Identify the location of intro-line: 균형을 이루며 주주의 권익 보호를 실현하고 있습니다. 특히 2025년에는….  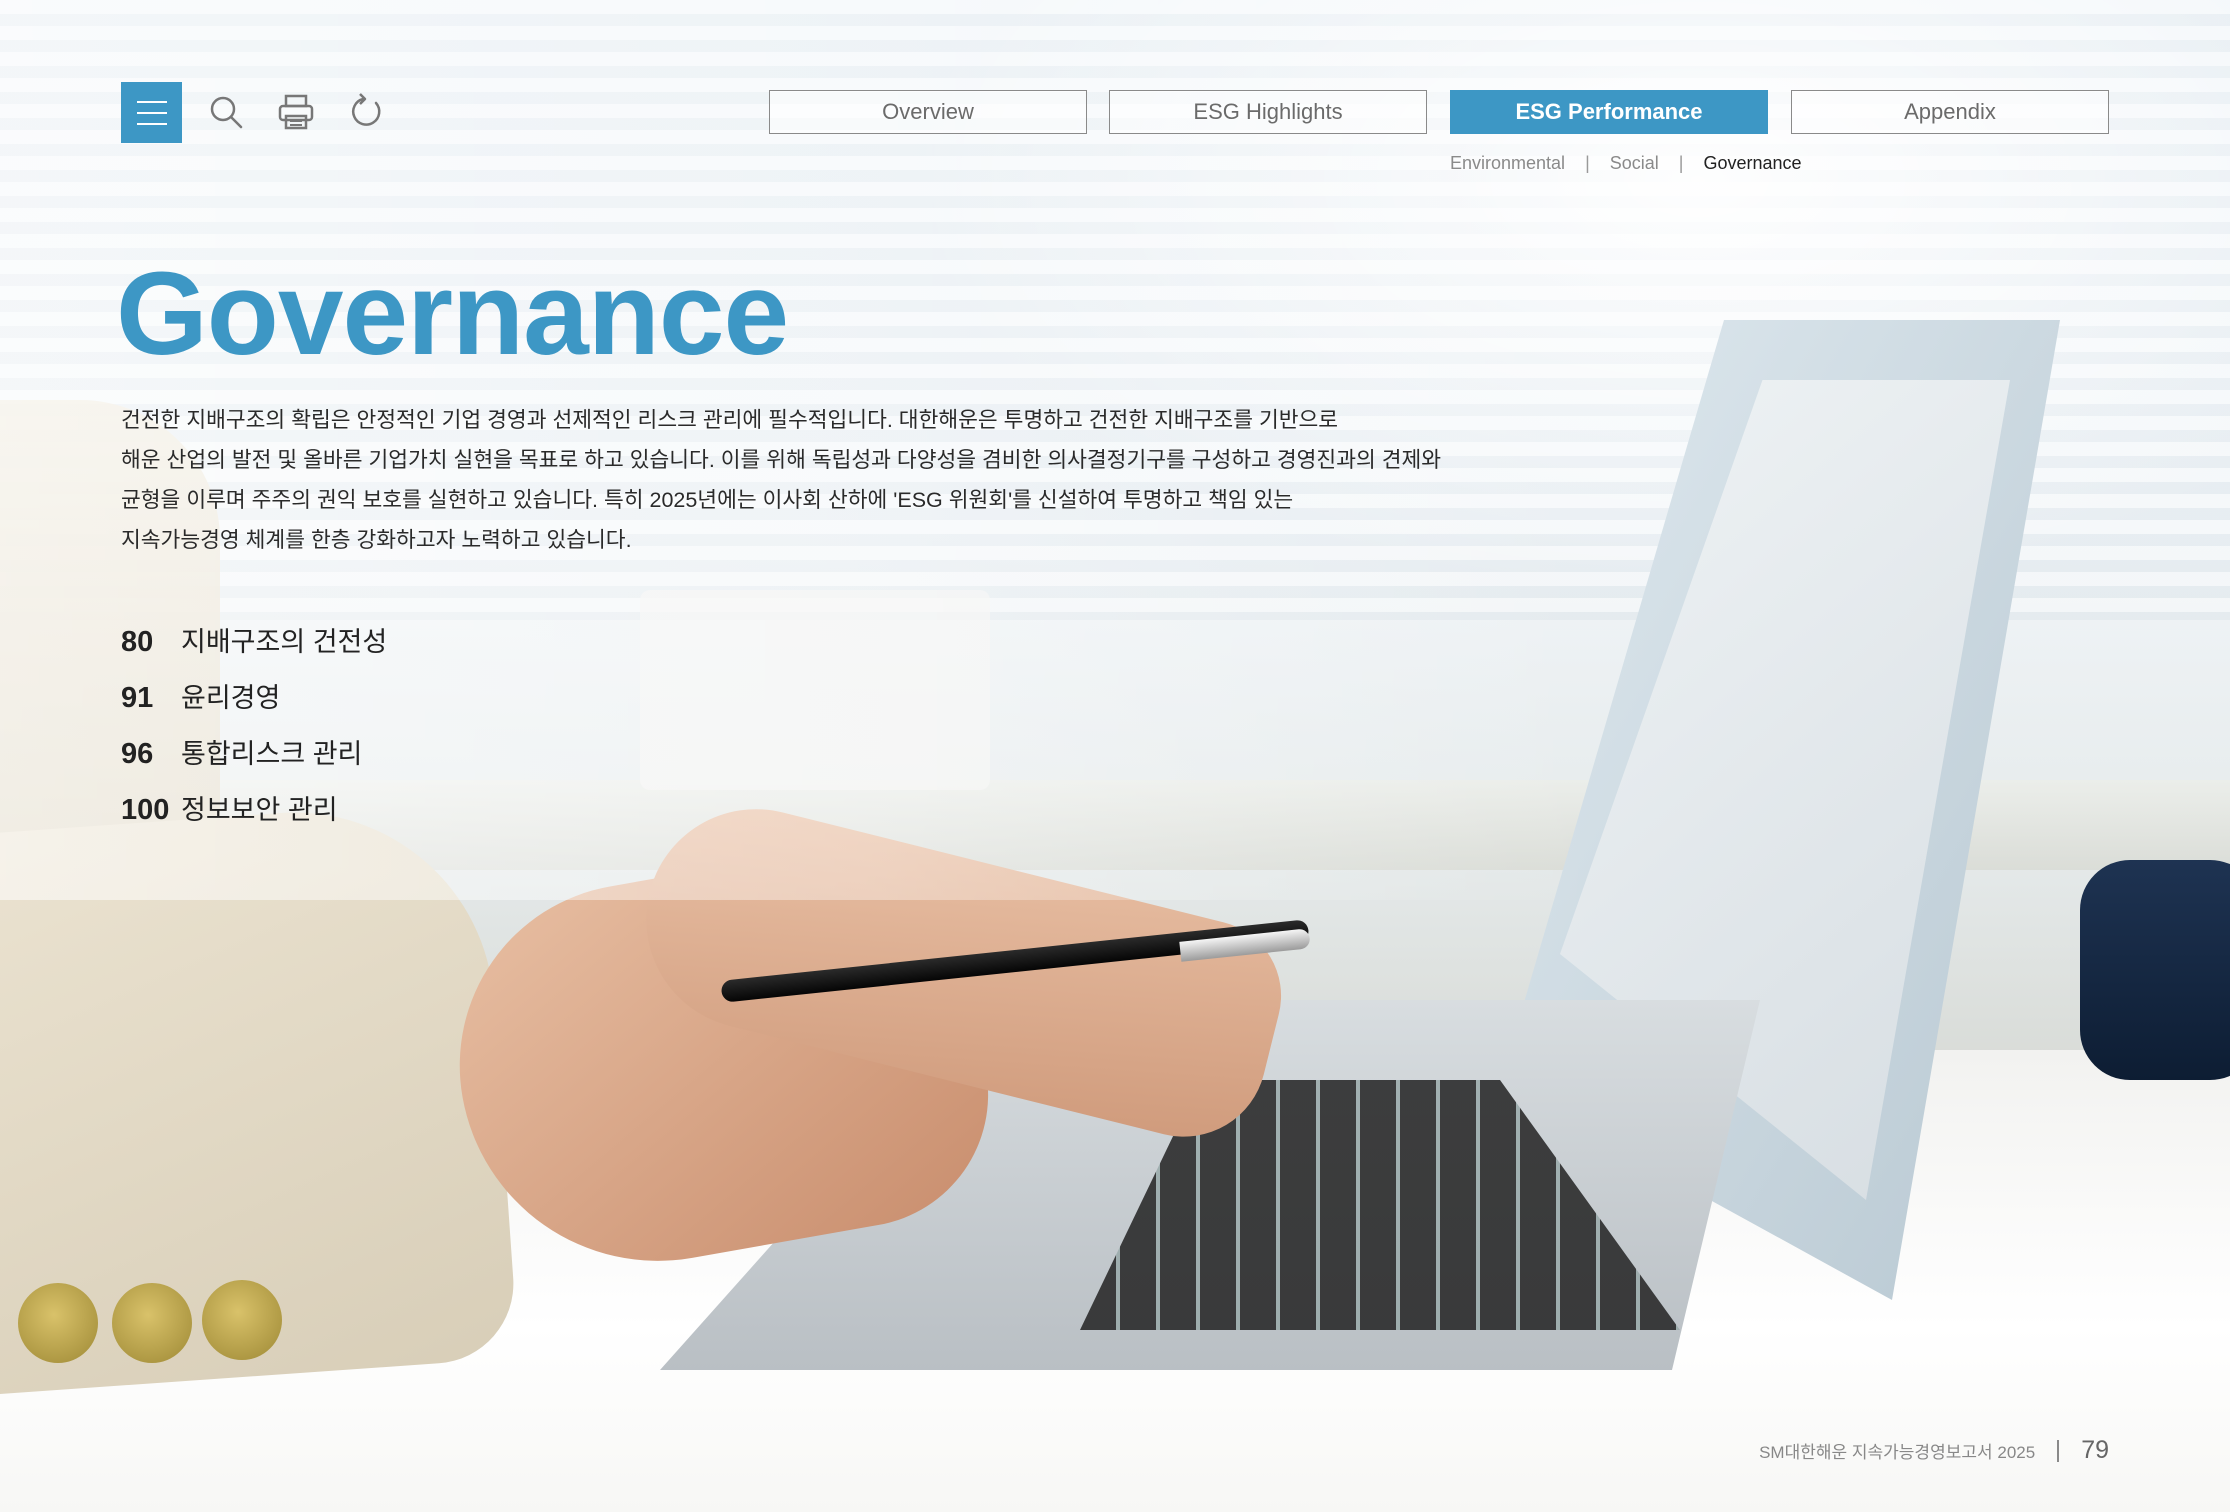
(707, 500).